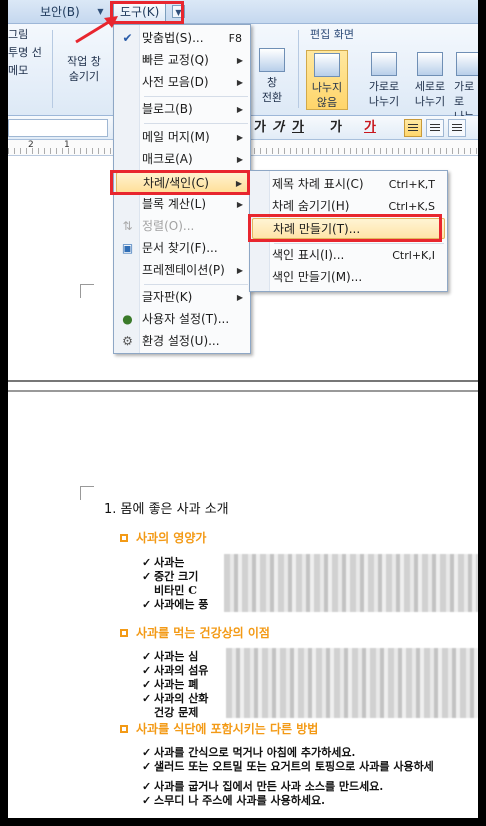  Describe the element at coordinates (298, 128) in the screenshot. I see `underline-button: 가` at that location.